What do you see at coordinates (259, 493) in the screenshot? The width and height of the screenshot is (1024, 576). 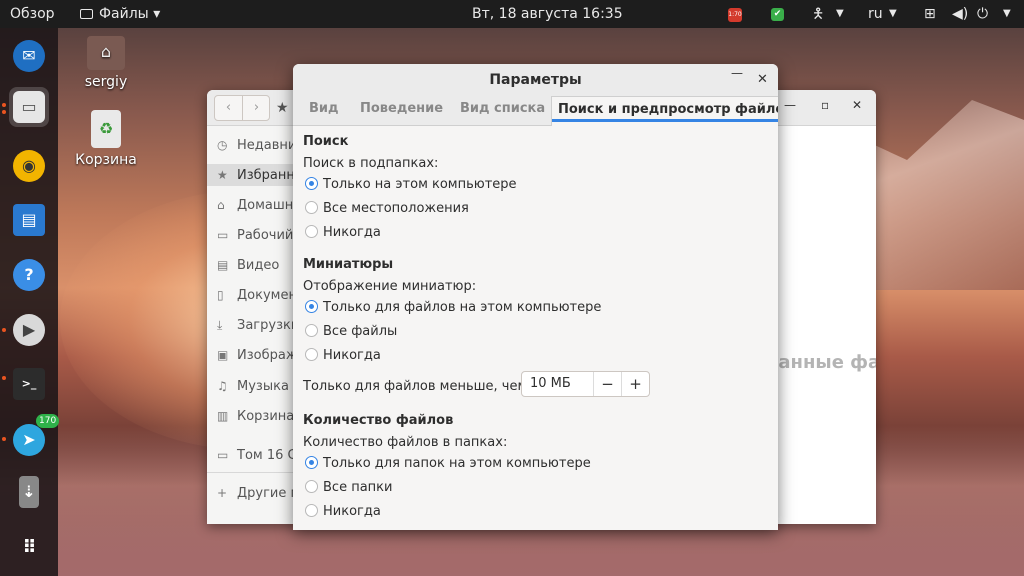 I see `sidebar-item-other-locations: +Другие места` at bounding box center [259, 493].